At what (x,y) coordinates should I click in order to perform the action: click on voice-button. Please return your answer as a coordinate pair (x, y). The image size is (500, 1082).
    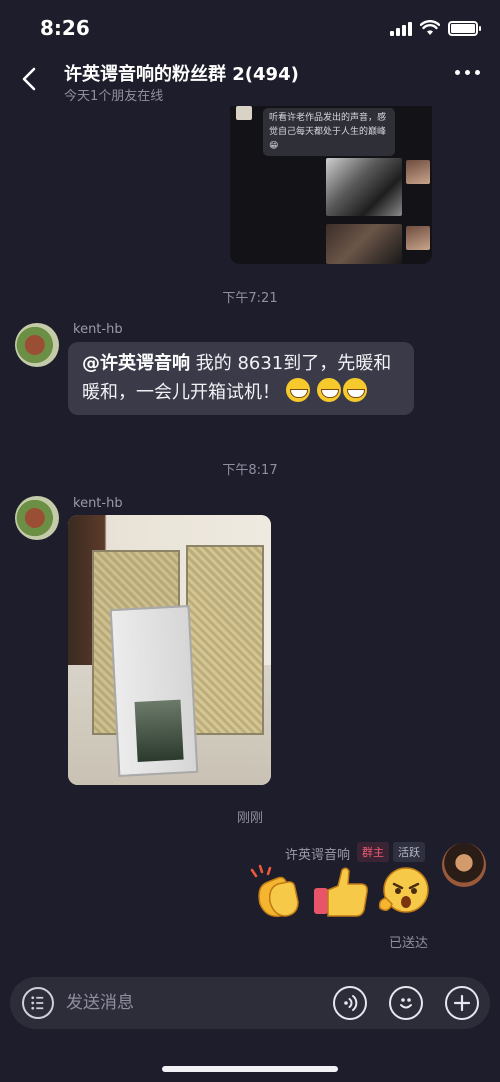
    Looking at the image, I should click on (350, 1003).